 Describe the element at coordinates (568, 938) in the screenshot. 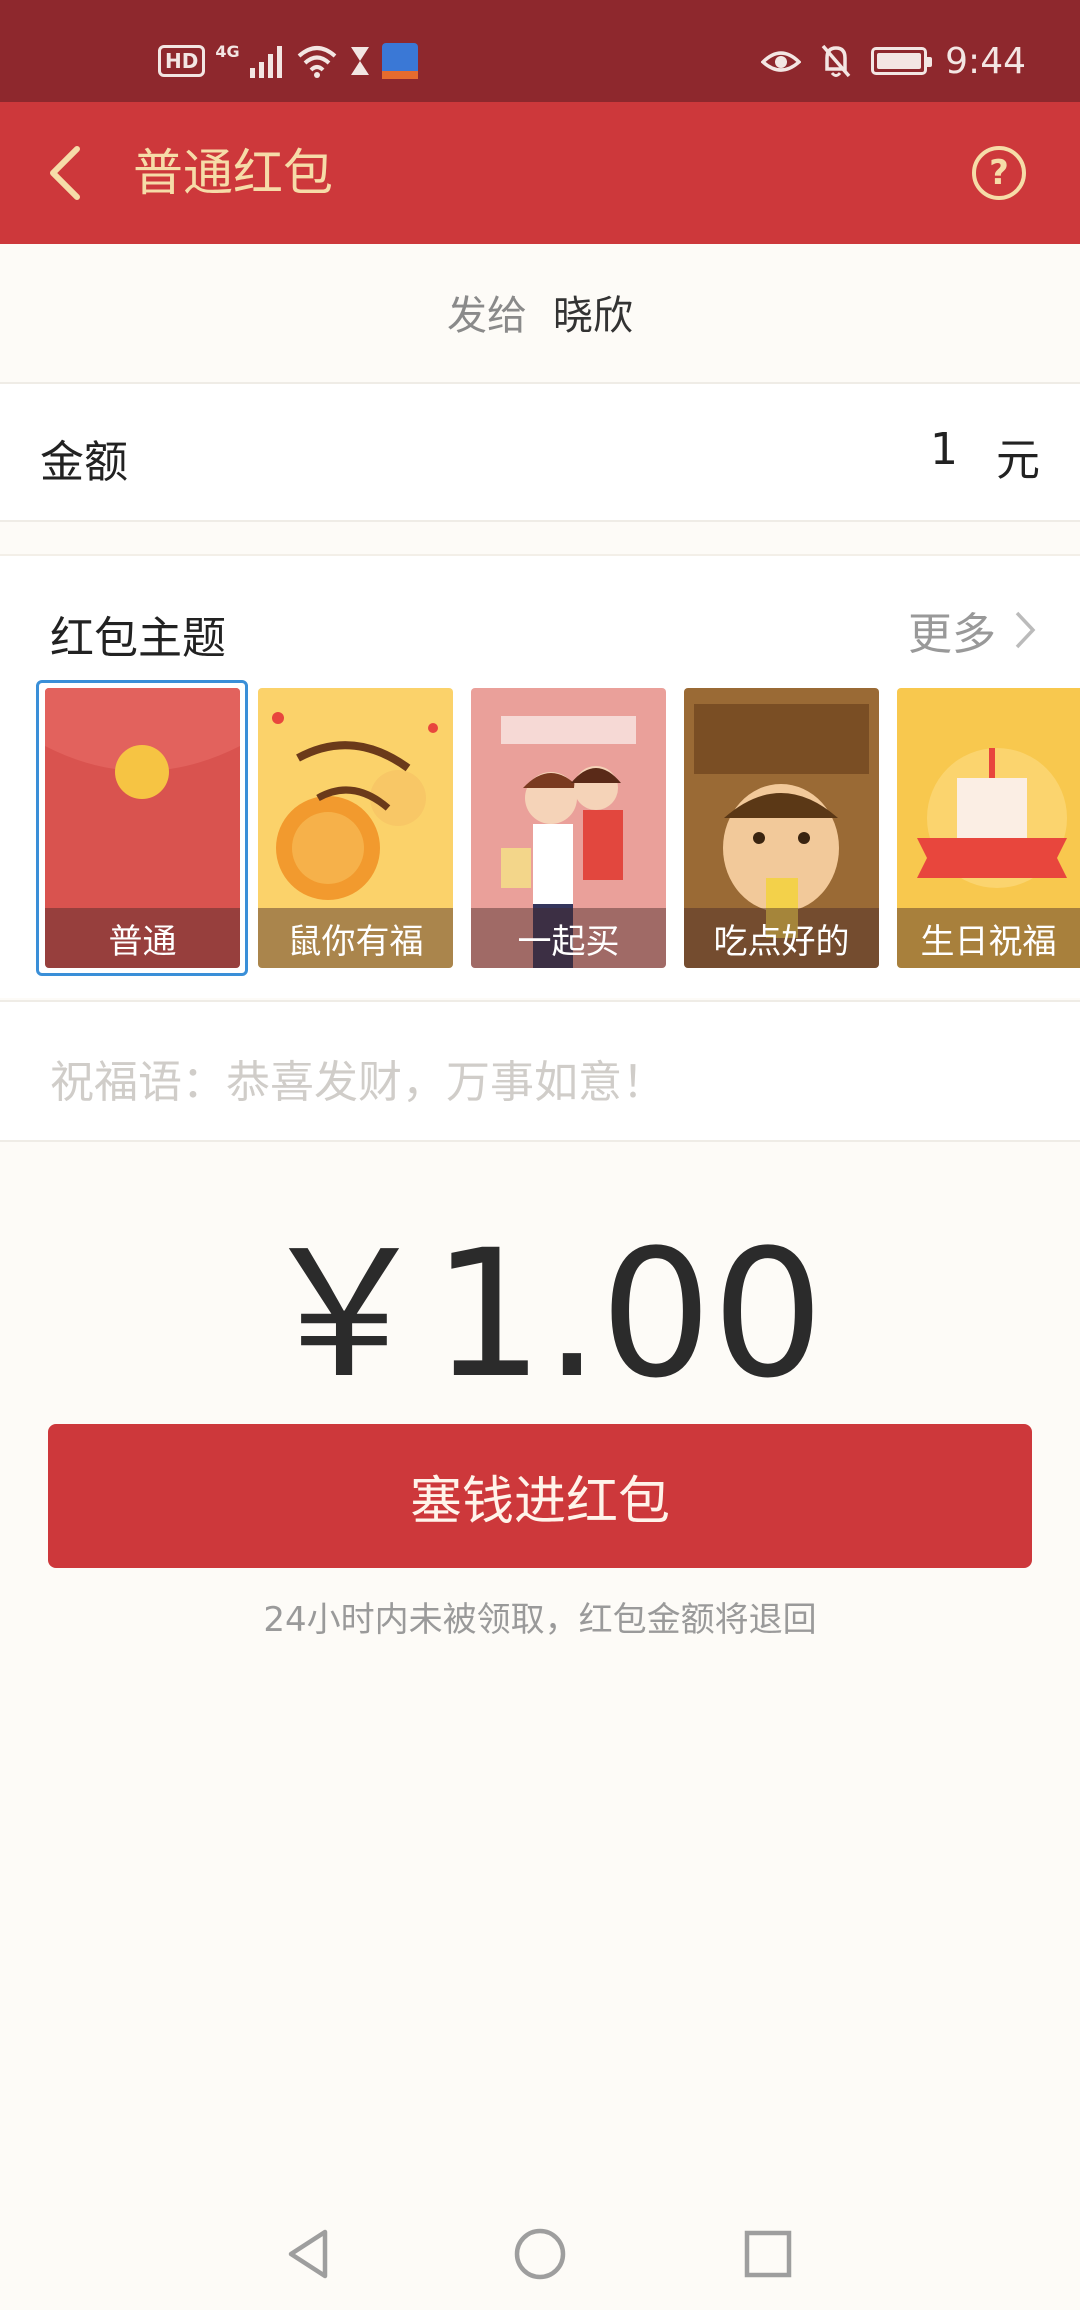

I see `theme-card-label: 一起买` at that location.